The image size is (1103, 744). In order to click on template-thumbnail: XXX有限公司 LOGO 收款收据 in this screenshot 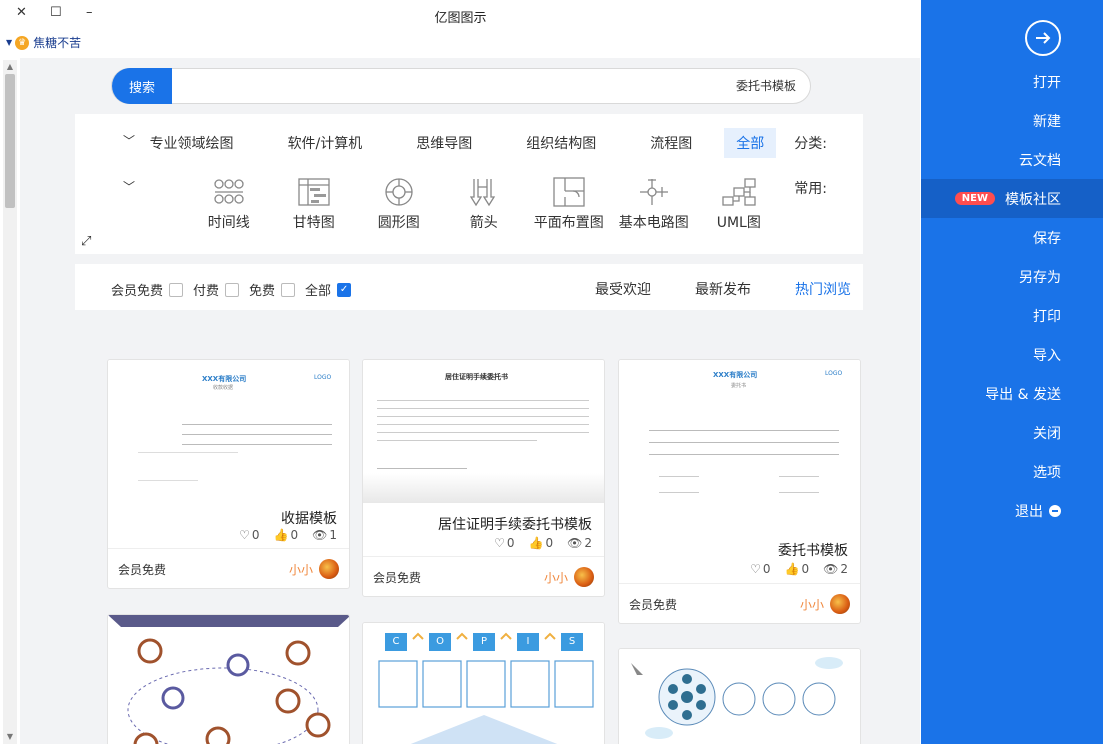, I will do `click(228, 429)`.